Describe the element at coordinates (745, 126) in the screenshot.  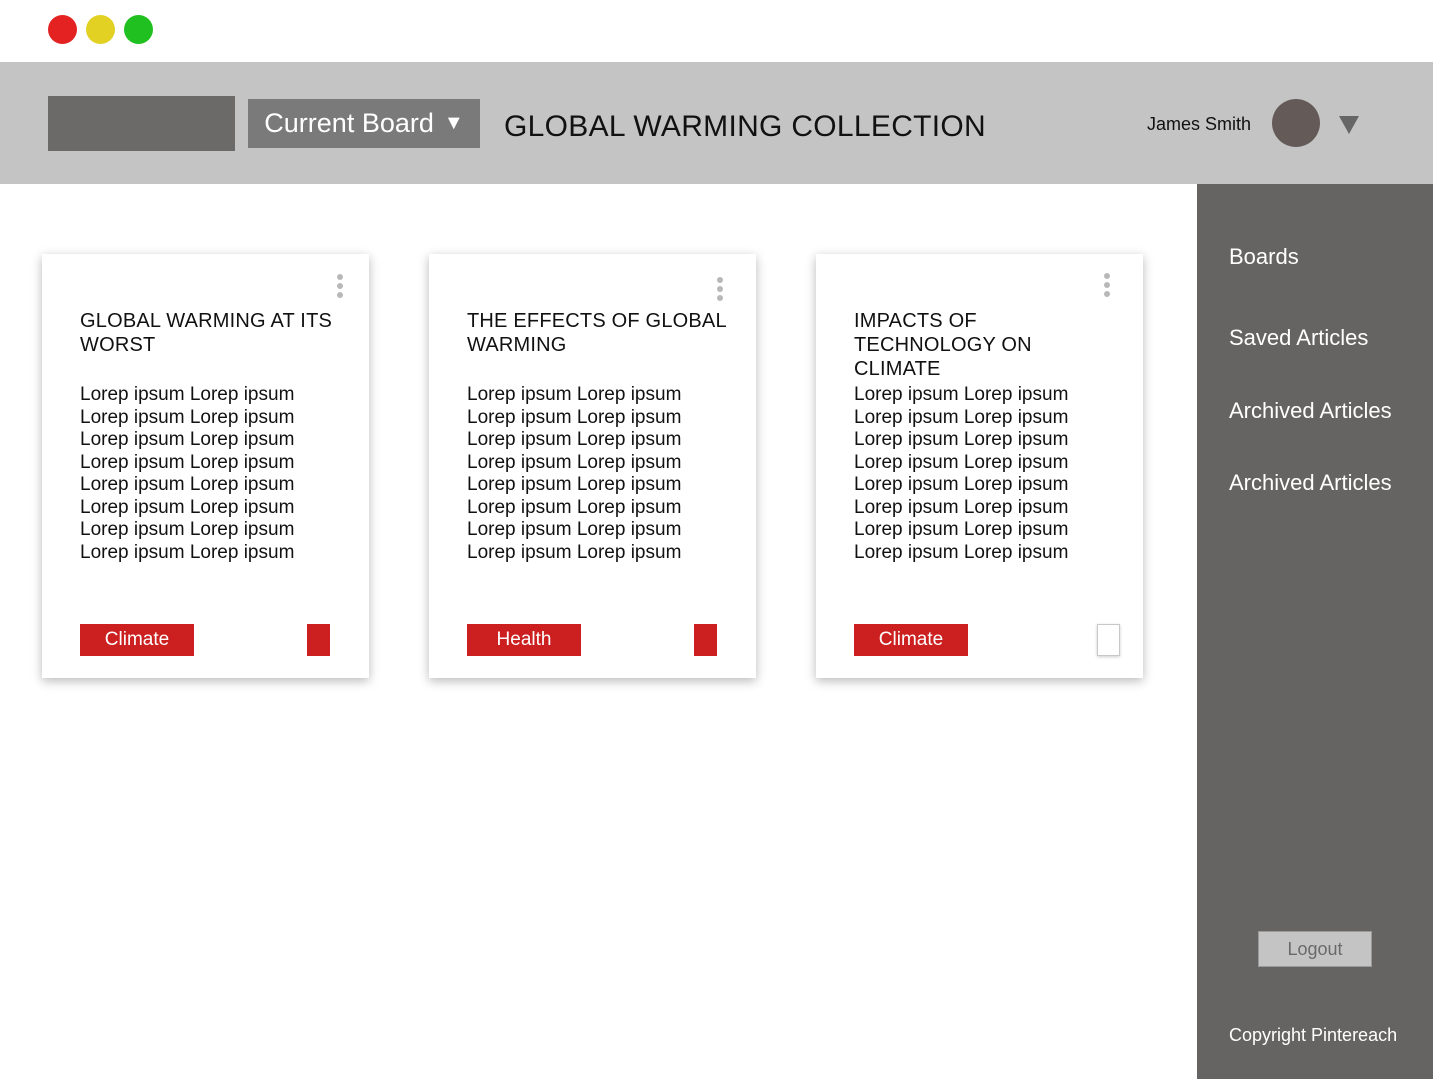
I see `page-title: GLOBAL WARMING COLLECTION` at that location.